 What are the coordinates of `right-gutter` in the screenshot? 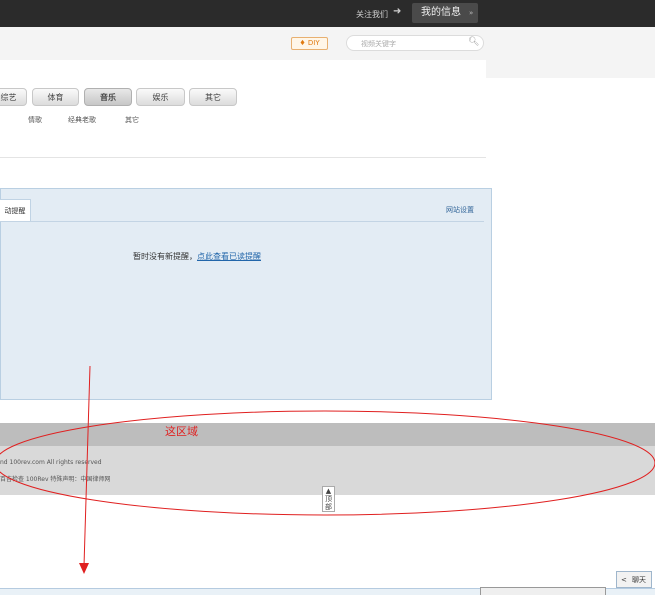 It's located at (570, 69).